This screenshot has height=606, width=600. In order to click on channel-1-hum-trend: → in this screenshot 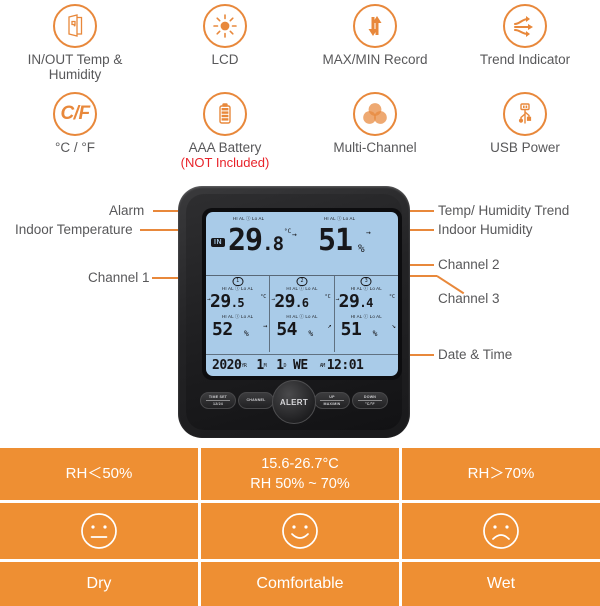, I will do `click(265, 326)`.